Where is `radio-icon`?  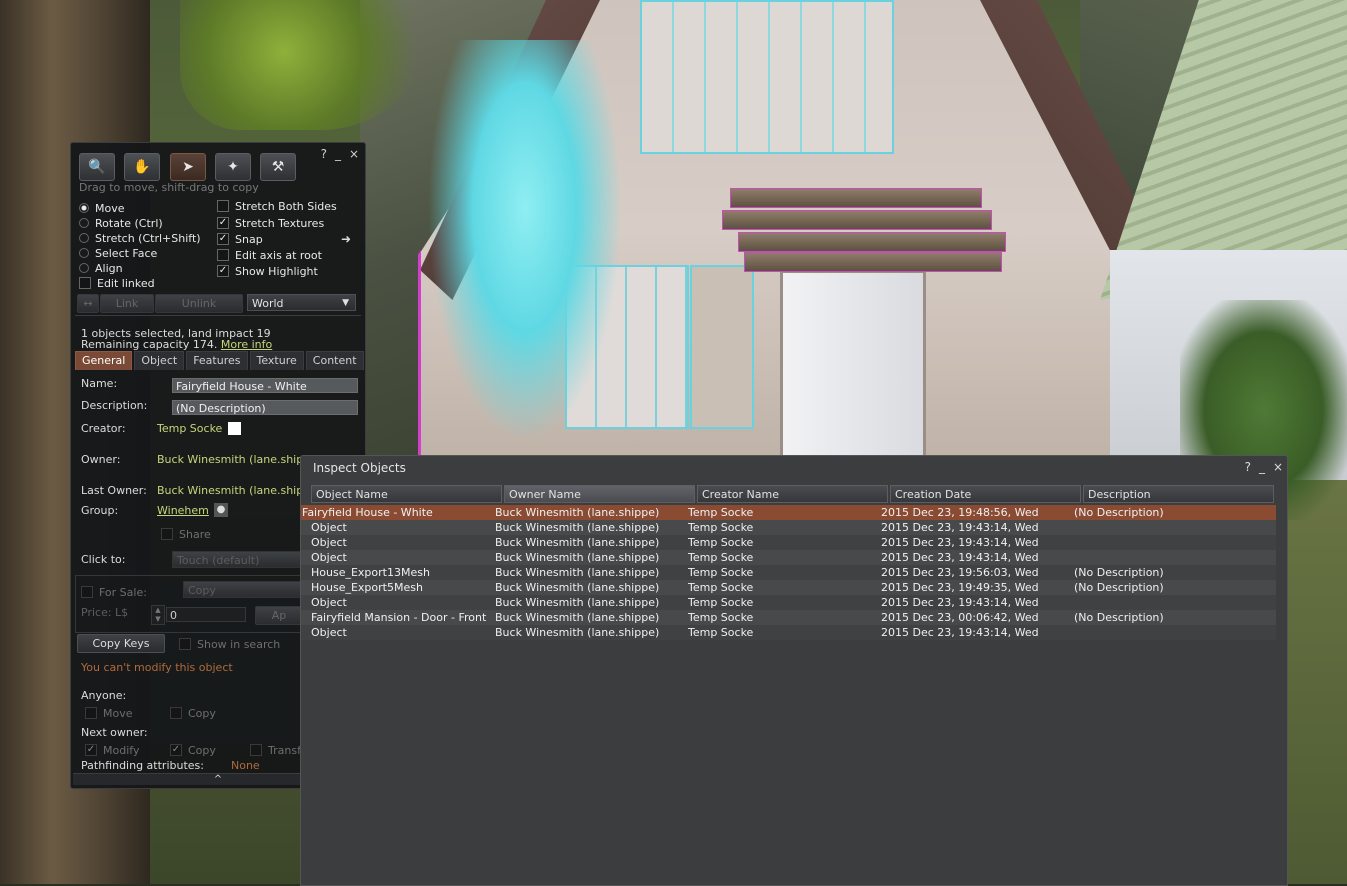 radio-icon is located at coordinates (84, 223).